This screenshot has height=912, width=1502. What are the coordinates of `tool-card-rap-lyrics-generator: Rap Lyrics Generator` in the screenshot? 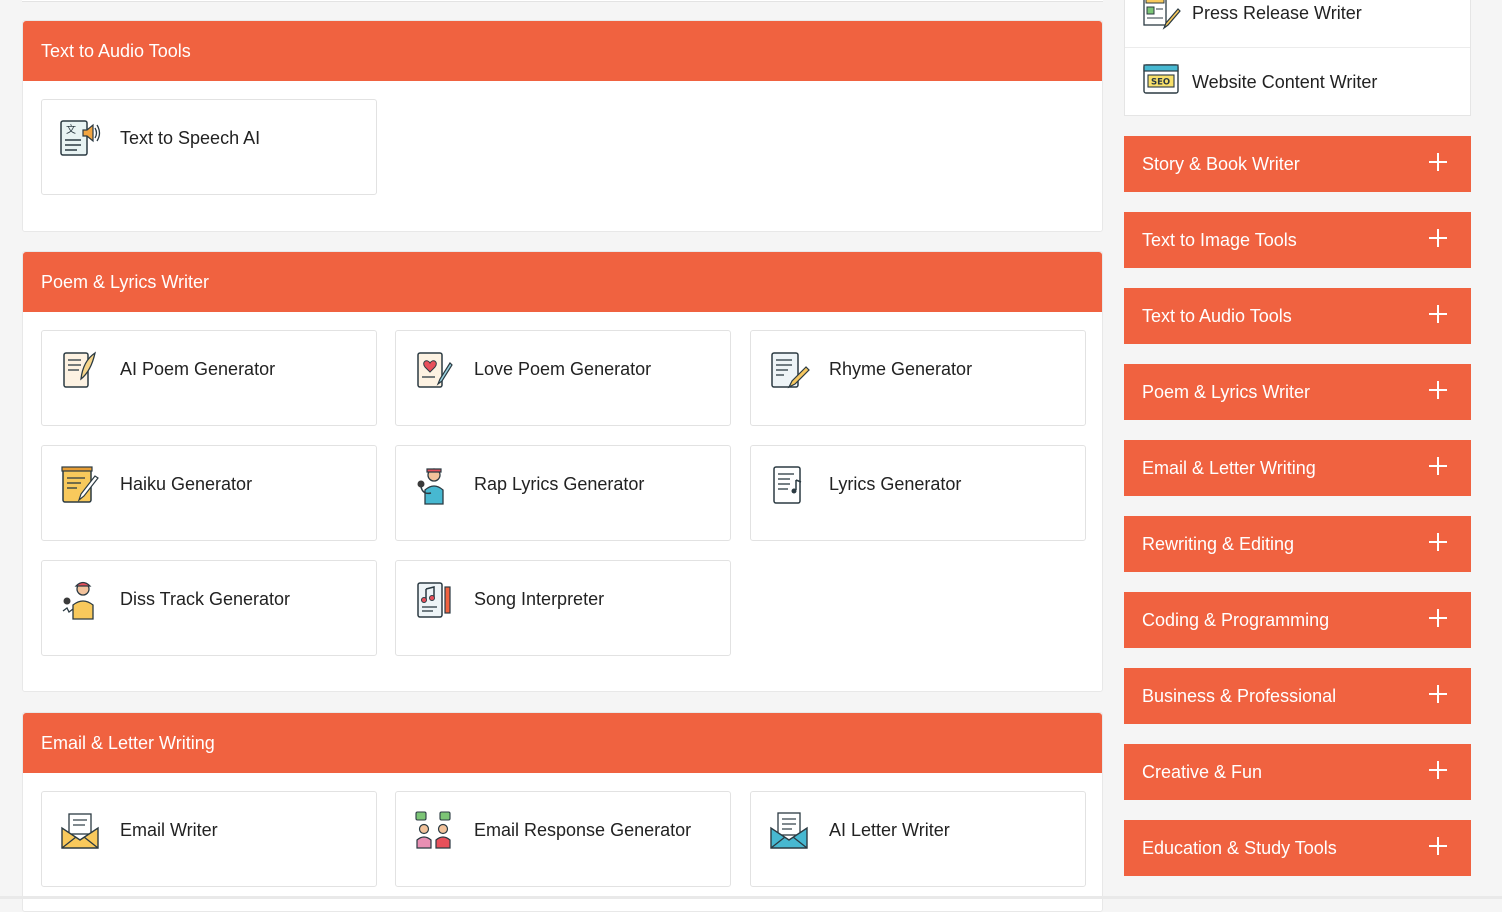 It's located at (563, 493).